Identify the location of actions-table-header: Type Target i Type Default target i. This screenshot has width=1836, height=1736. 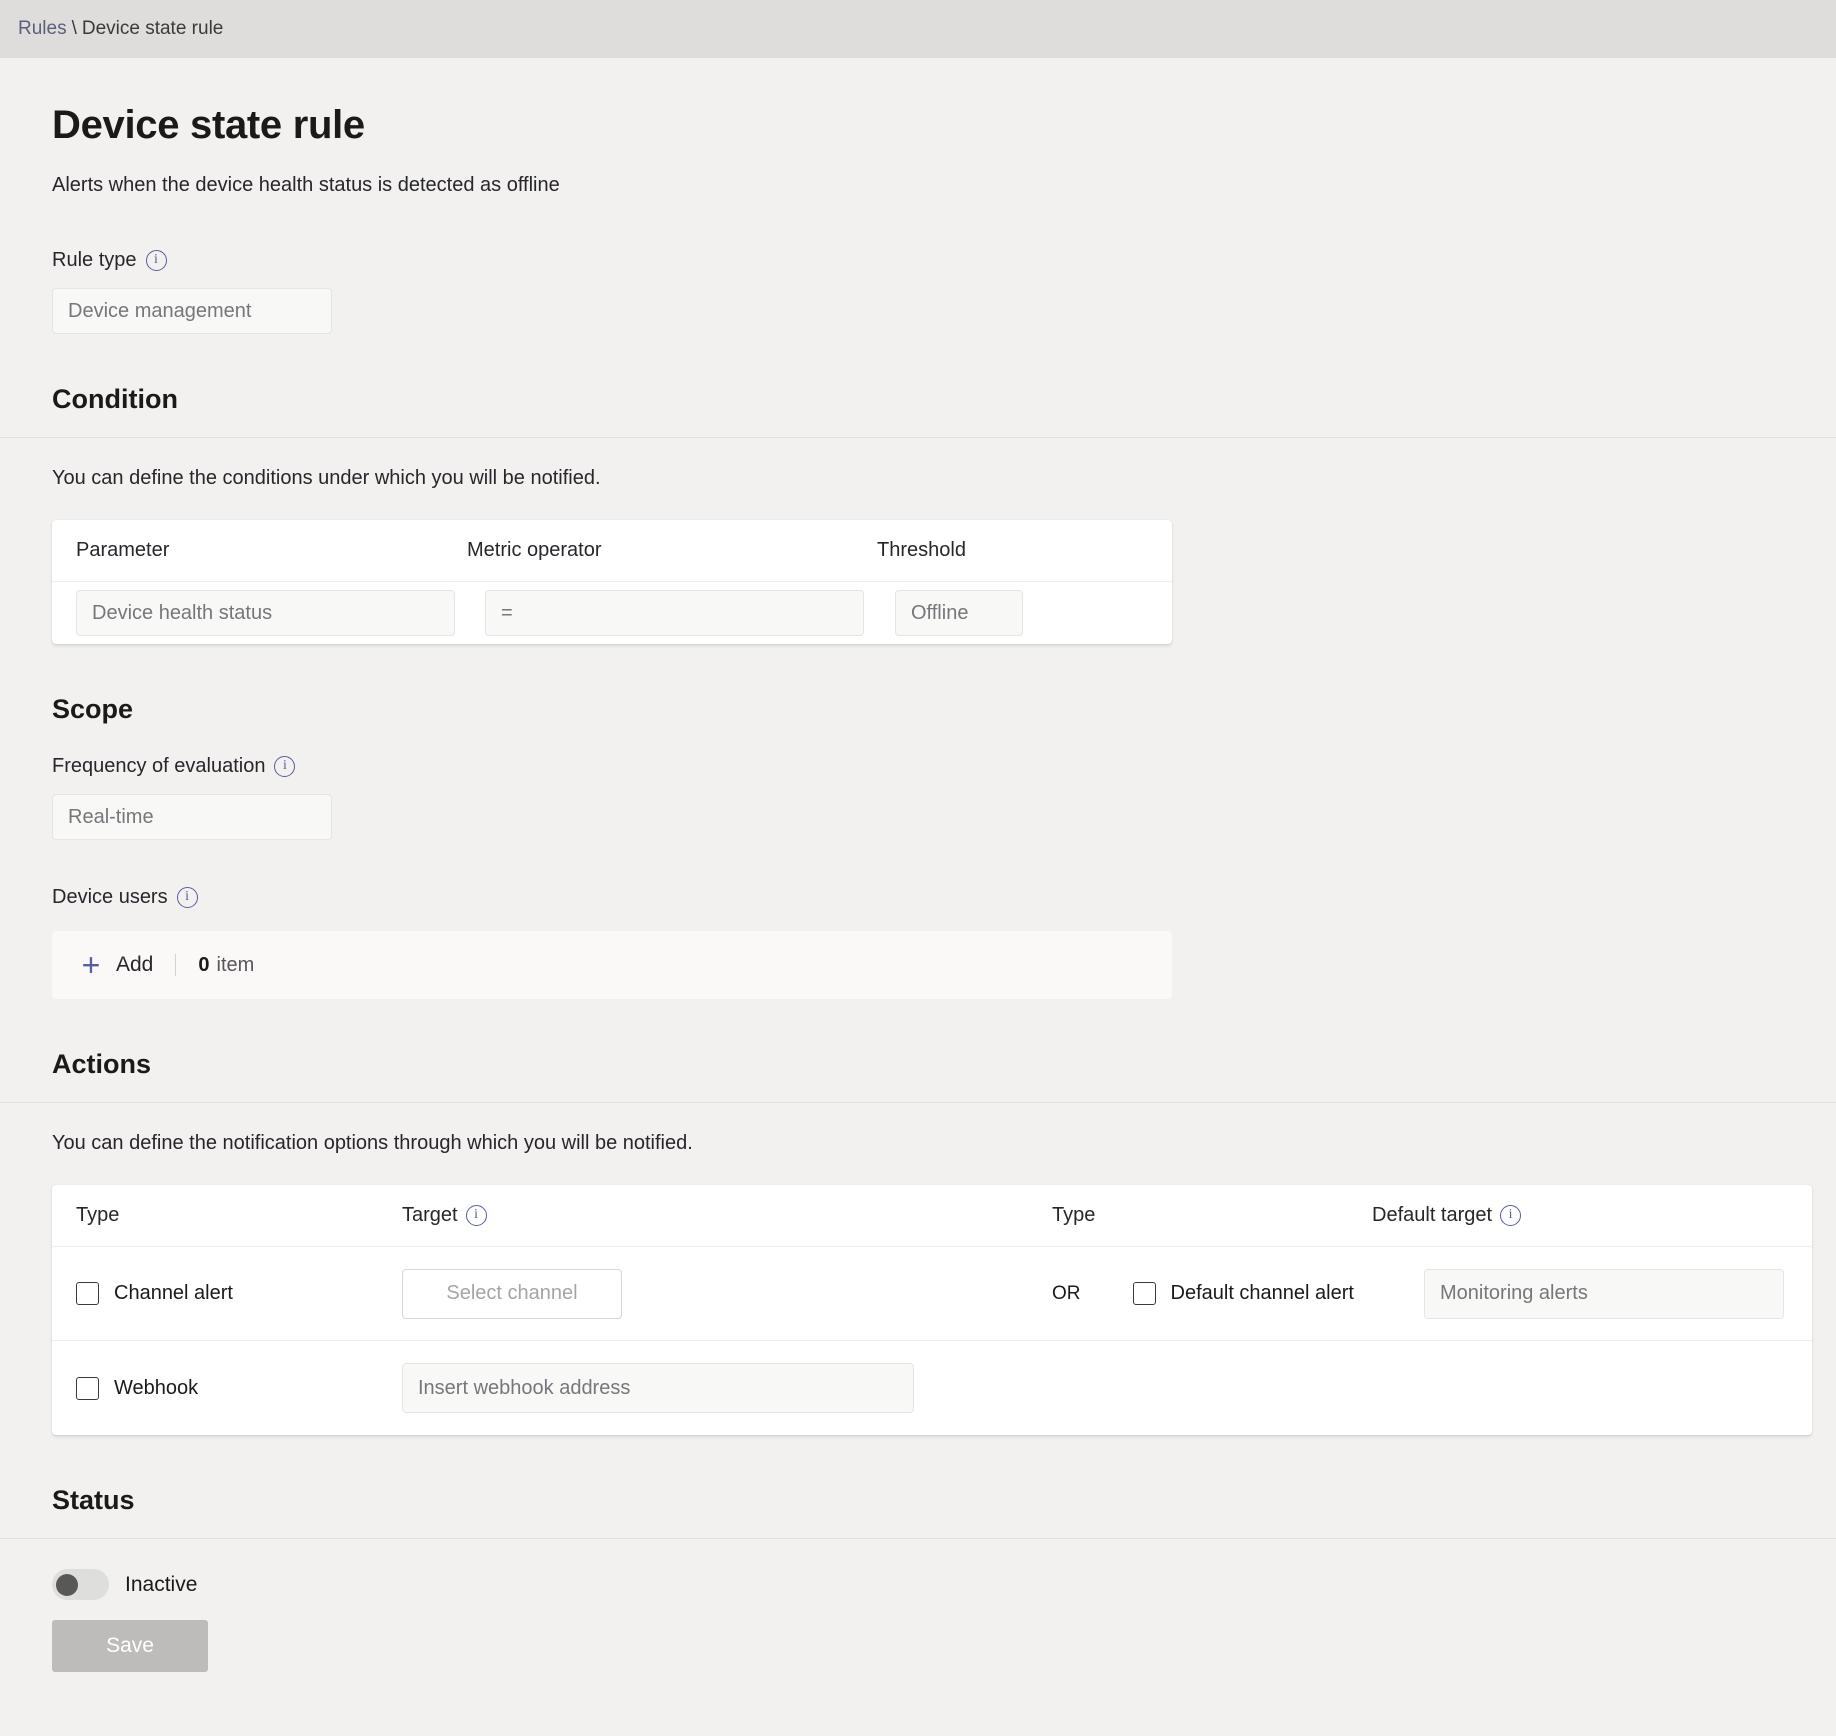
(932, 1216).